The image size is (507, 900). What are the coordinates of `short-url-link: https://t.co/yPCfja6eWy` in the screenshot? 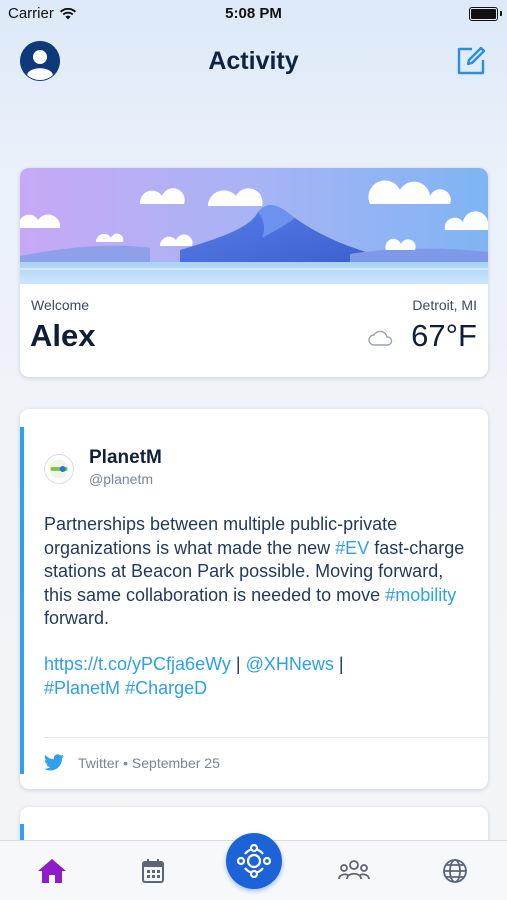 It's located at (137, 664).